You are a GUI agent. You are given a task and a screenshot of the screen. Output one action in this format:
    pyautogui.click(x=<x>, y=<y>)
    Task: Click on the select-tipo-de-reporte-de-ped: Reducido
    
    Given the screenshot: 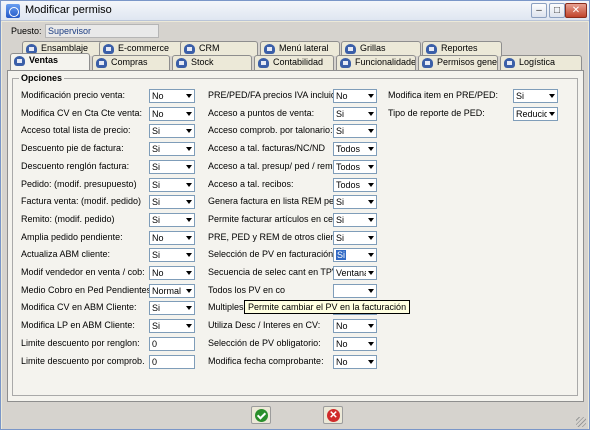 What is the action you would take?
    pyautogui.click(x=535, y=113)
    